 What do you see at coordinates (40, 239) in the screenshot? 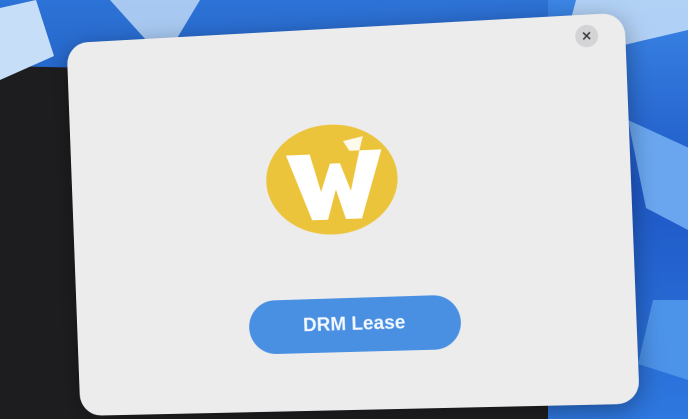
I see `wallpaper-dark-panel` at bounding box center [40, 239].